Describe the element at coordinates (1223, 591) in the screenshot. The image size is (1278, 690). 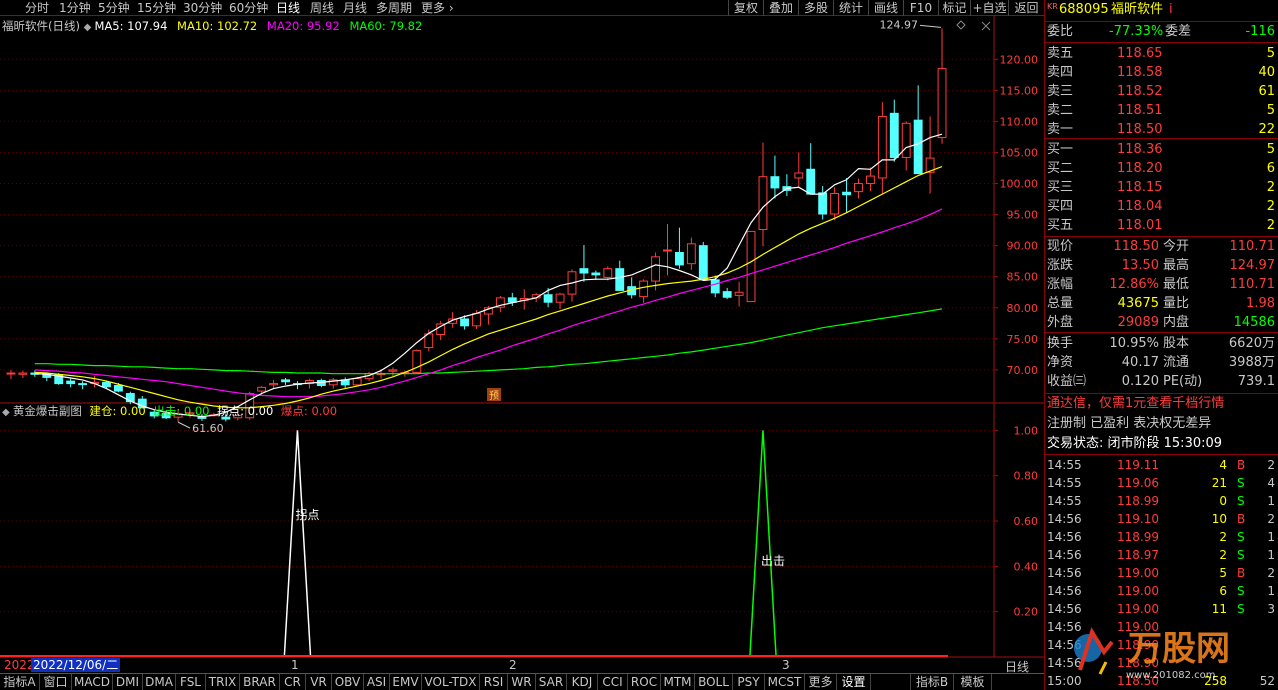
I see `tick-volume: 6` at that location.